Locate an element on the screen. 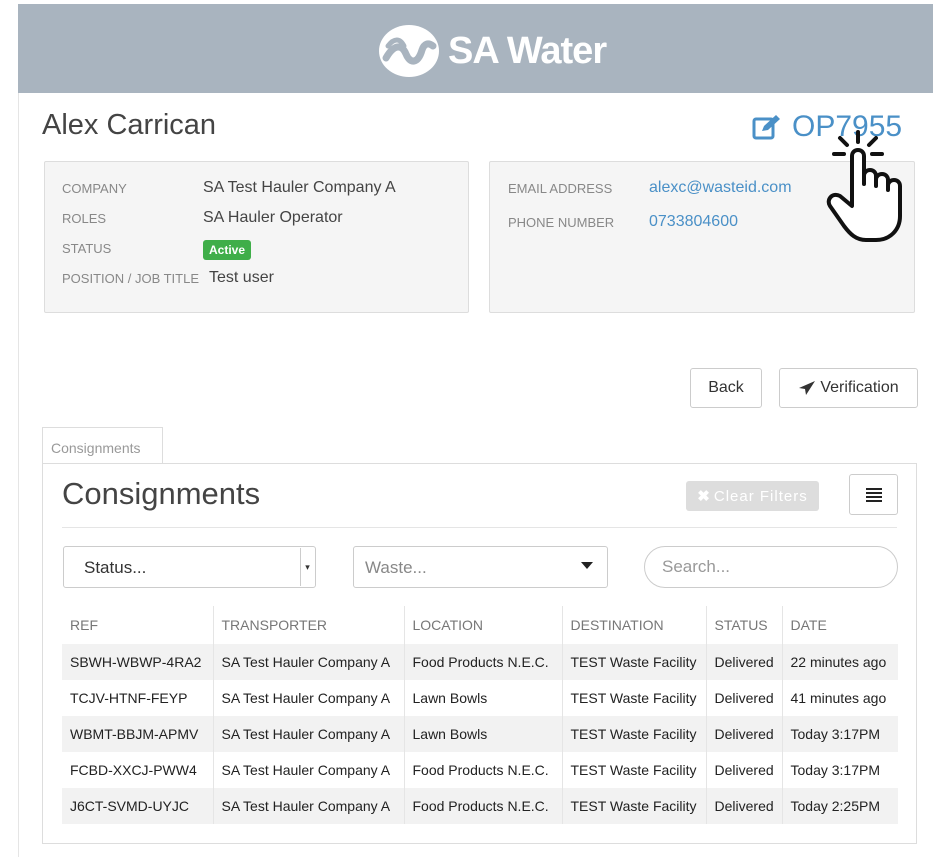  title-divider is located at coordinates (479, 527).